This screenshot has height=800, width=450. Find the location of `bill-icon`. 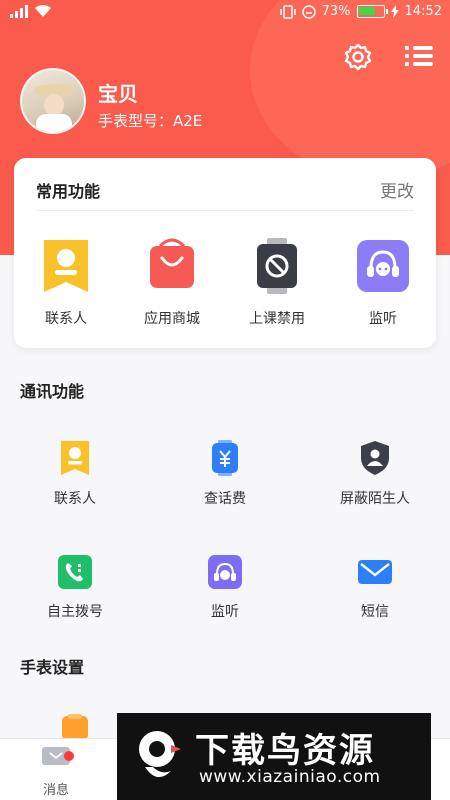

bill-icon is located at coordinates (225, 458).